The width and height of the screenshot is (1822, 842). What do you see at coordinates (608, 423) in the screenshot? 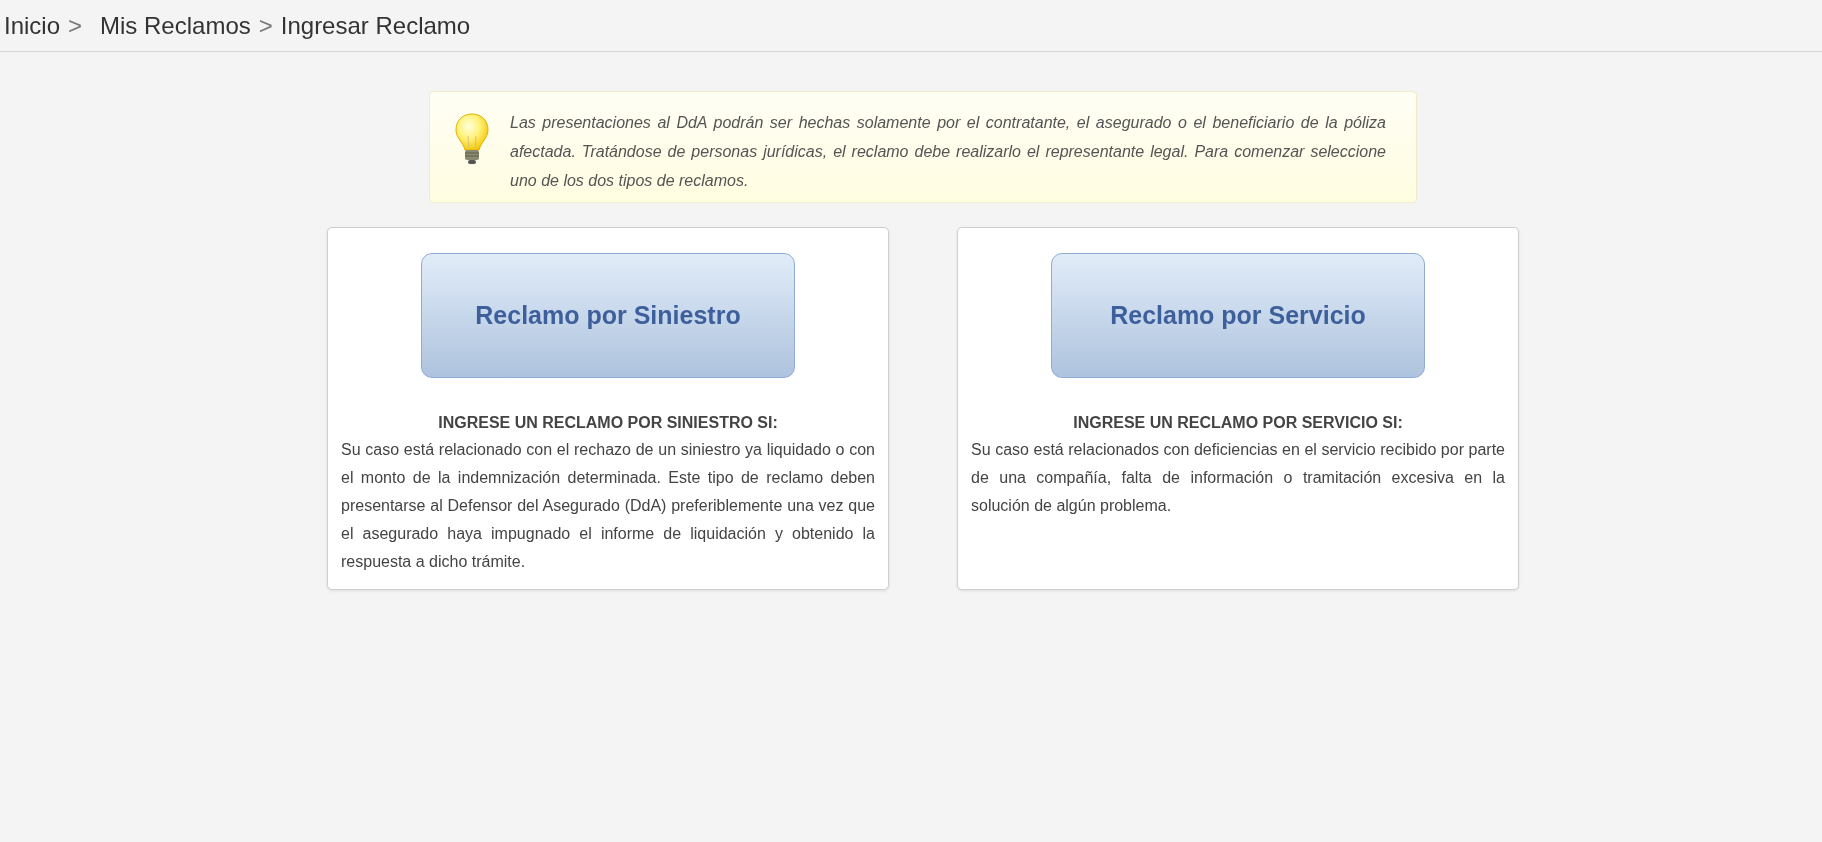
I see `card-heading: INGRESE UN RECLAMO POR SINIESTRO SI:` at bounding box center [608, 423].